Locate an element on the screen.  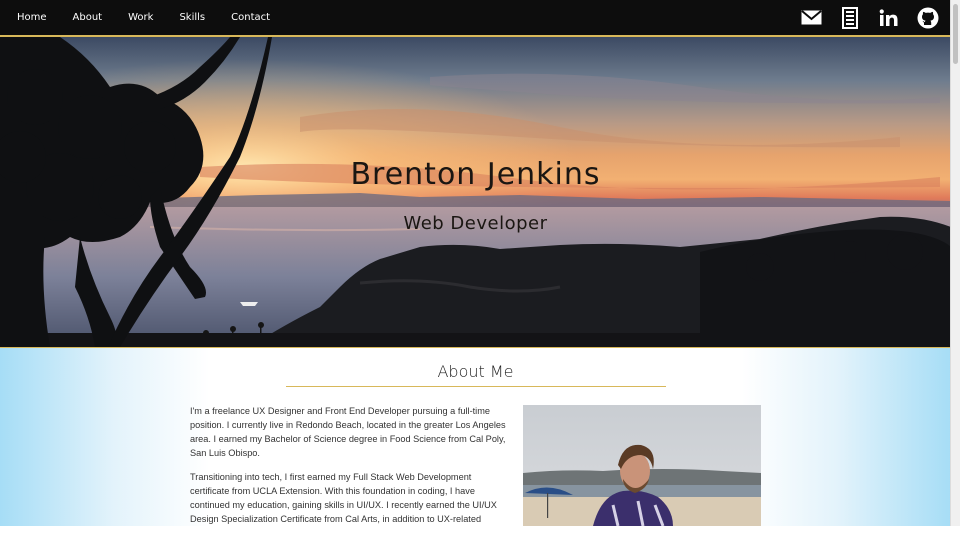
about-title: About Me is located at coordinates (475, 371).